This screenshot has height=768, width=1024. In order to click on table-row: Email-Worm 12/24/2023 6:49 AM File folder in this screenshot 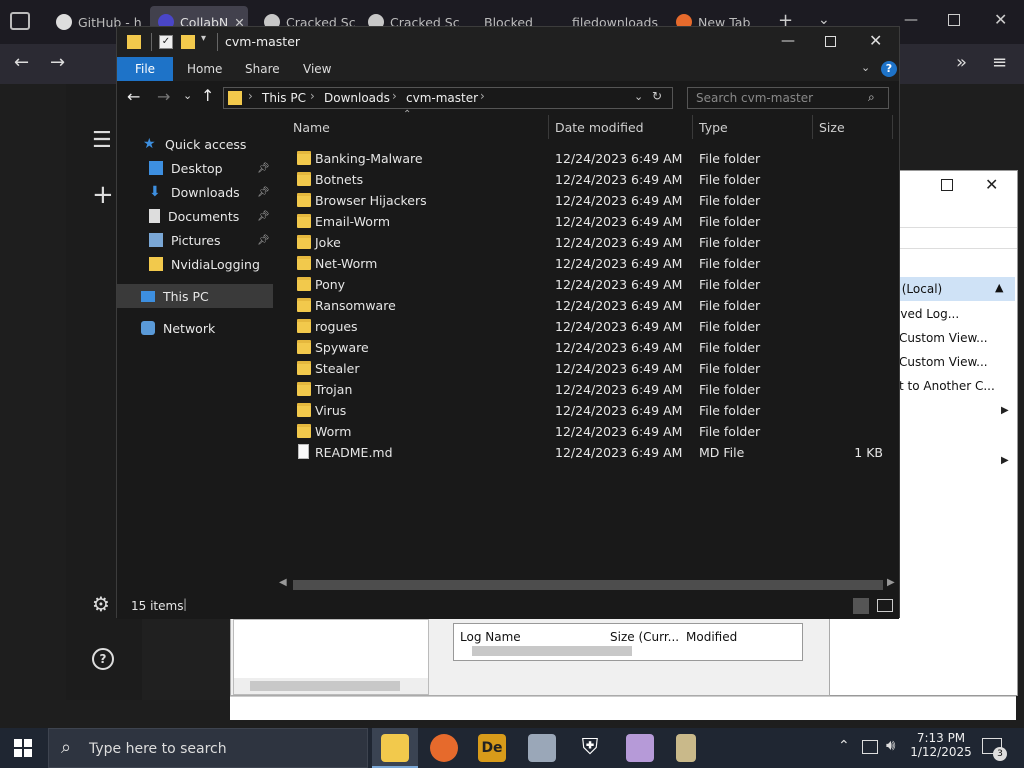, I will do `click(585, 221)`.